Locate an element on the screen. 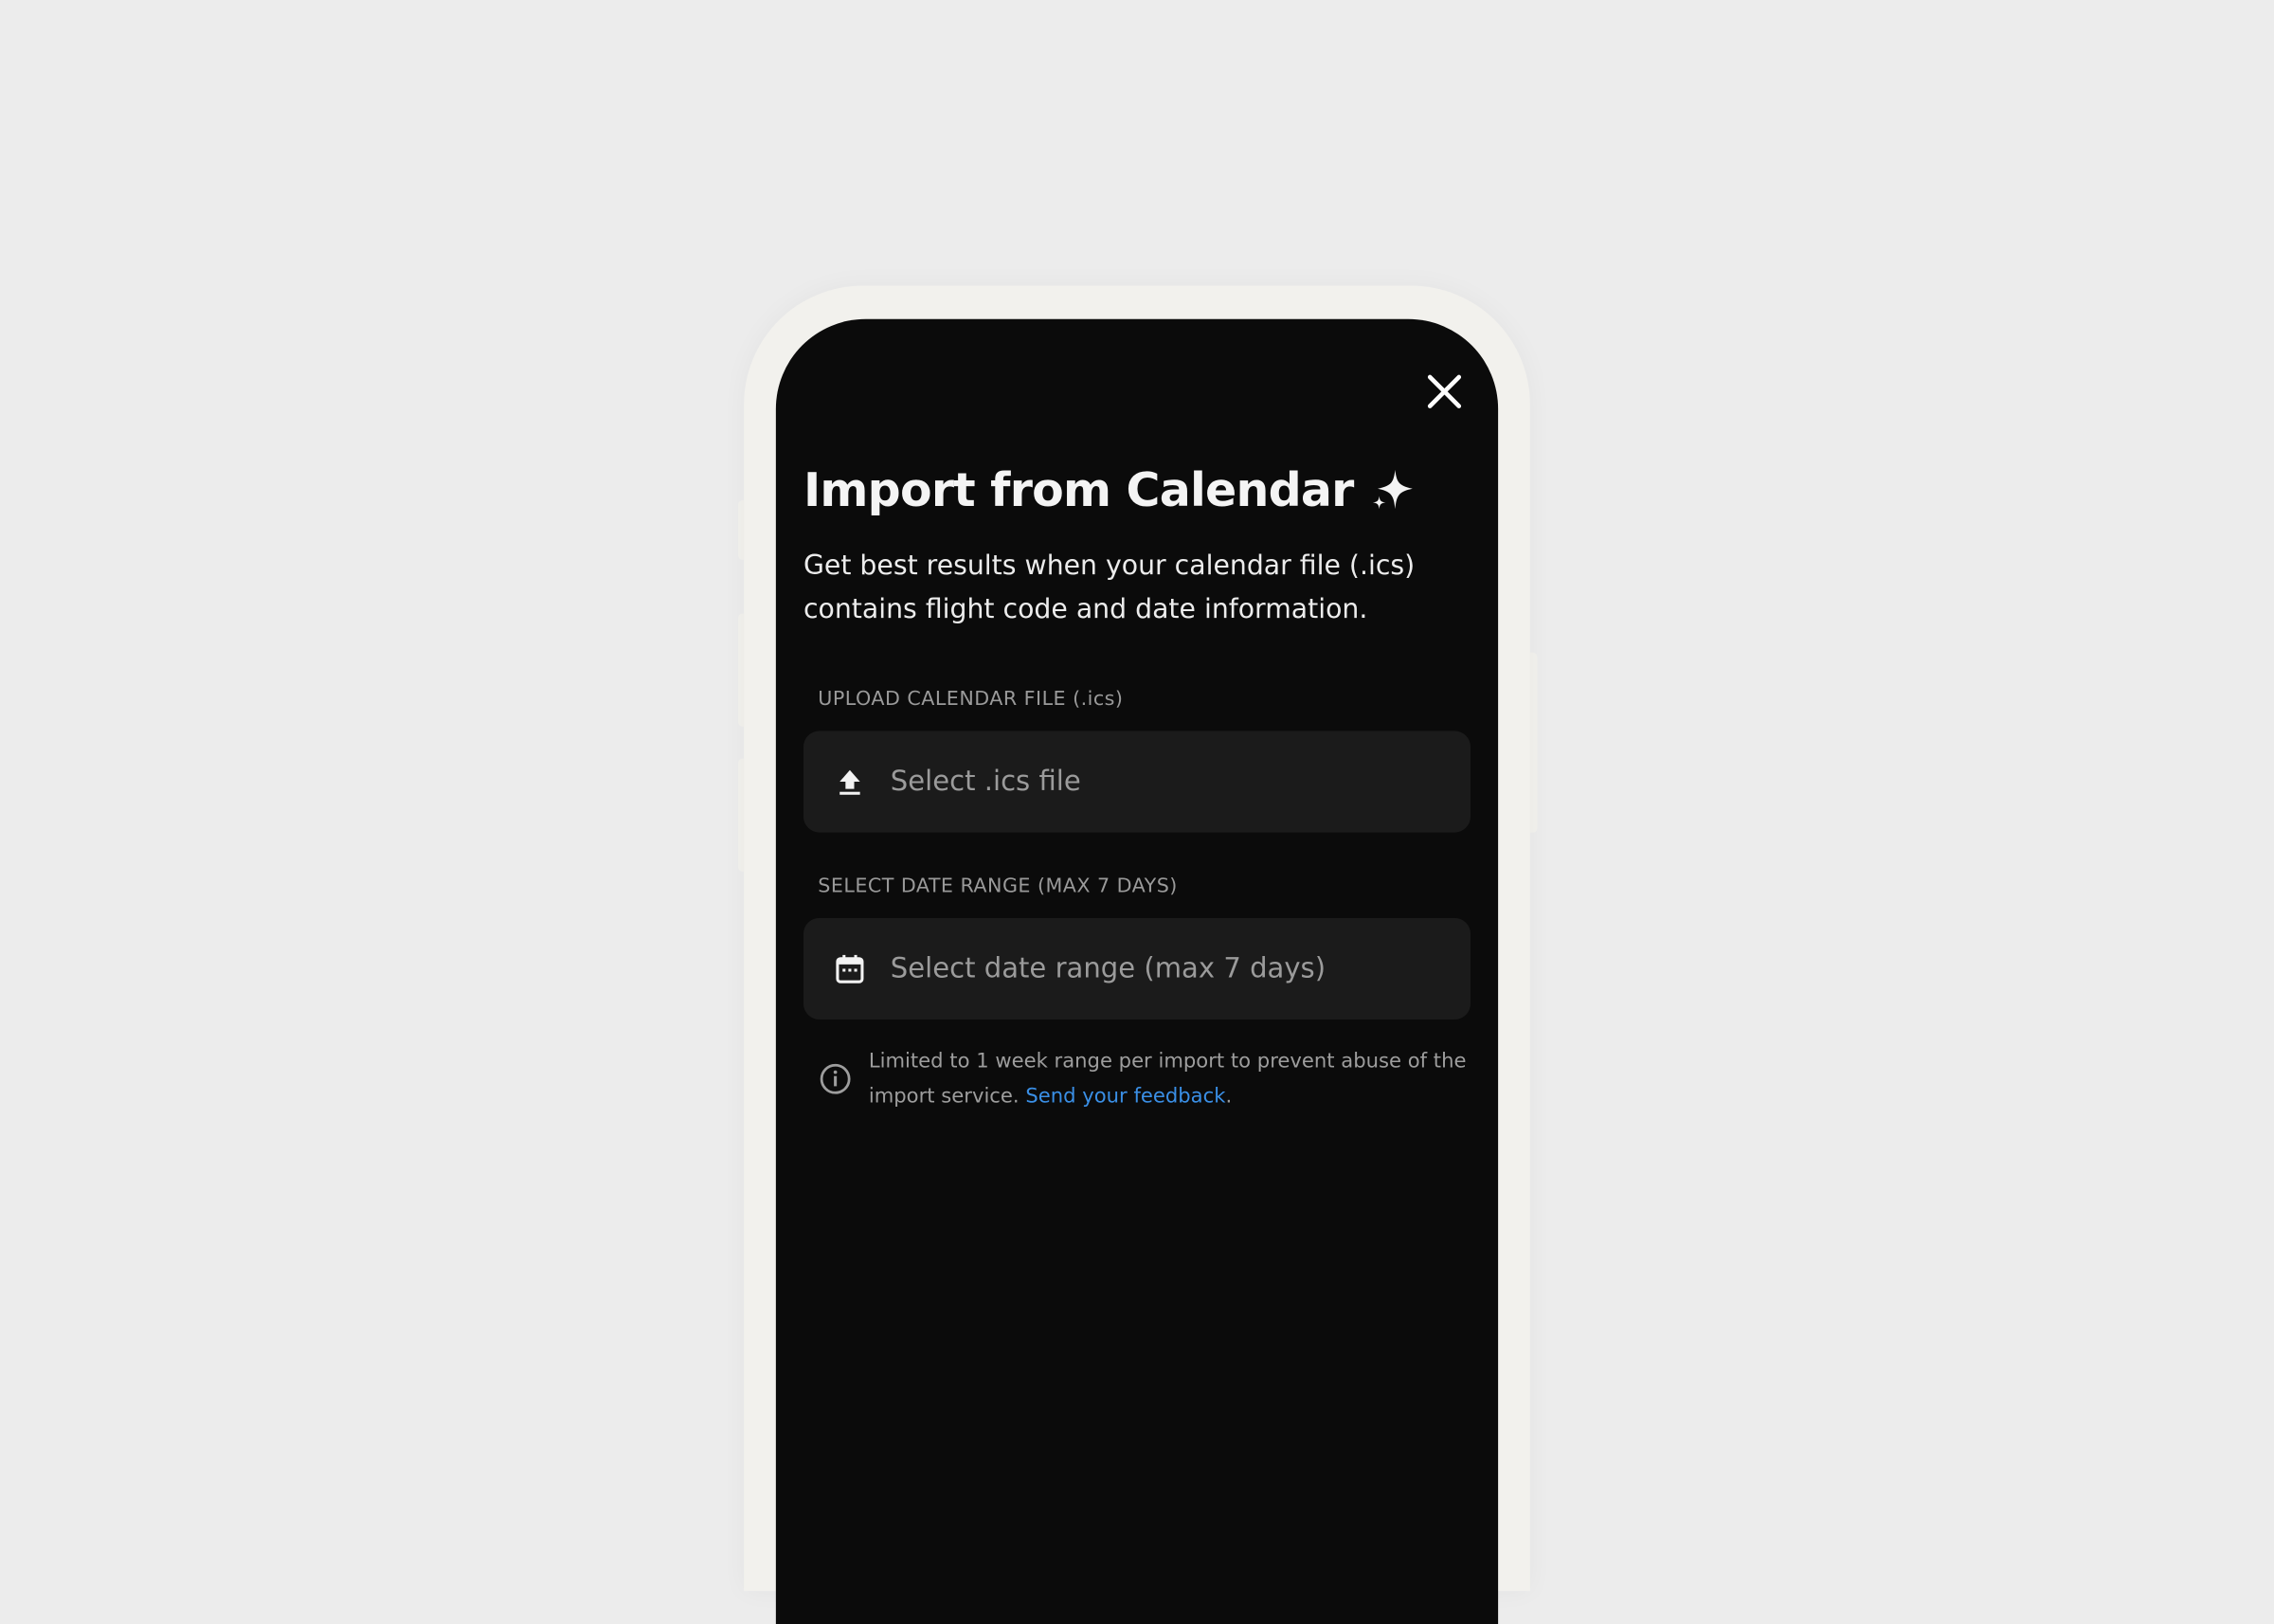 This screenshot has width=2274, height=1624. close-icon is located at coordinates (1444, 391).